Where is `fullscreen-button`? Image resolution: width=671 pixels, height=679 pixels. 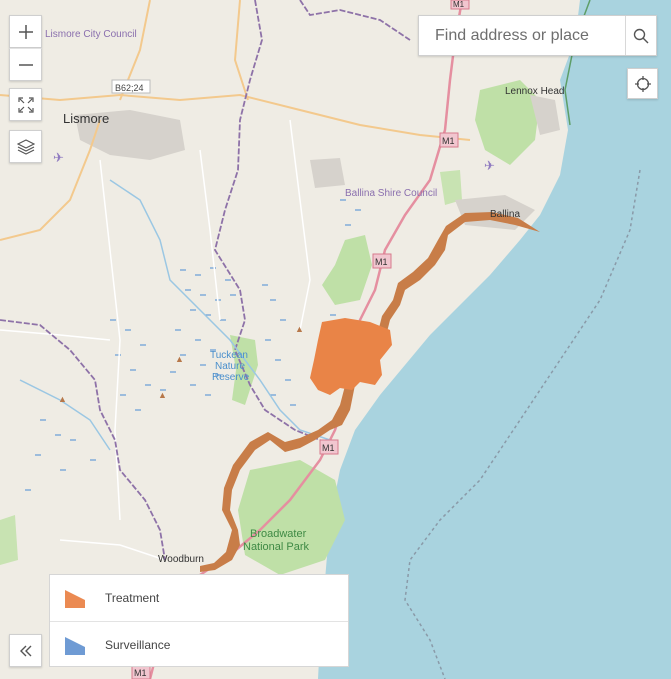 fullscreen-button is located at coordinates (25, 104).